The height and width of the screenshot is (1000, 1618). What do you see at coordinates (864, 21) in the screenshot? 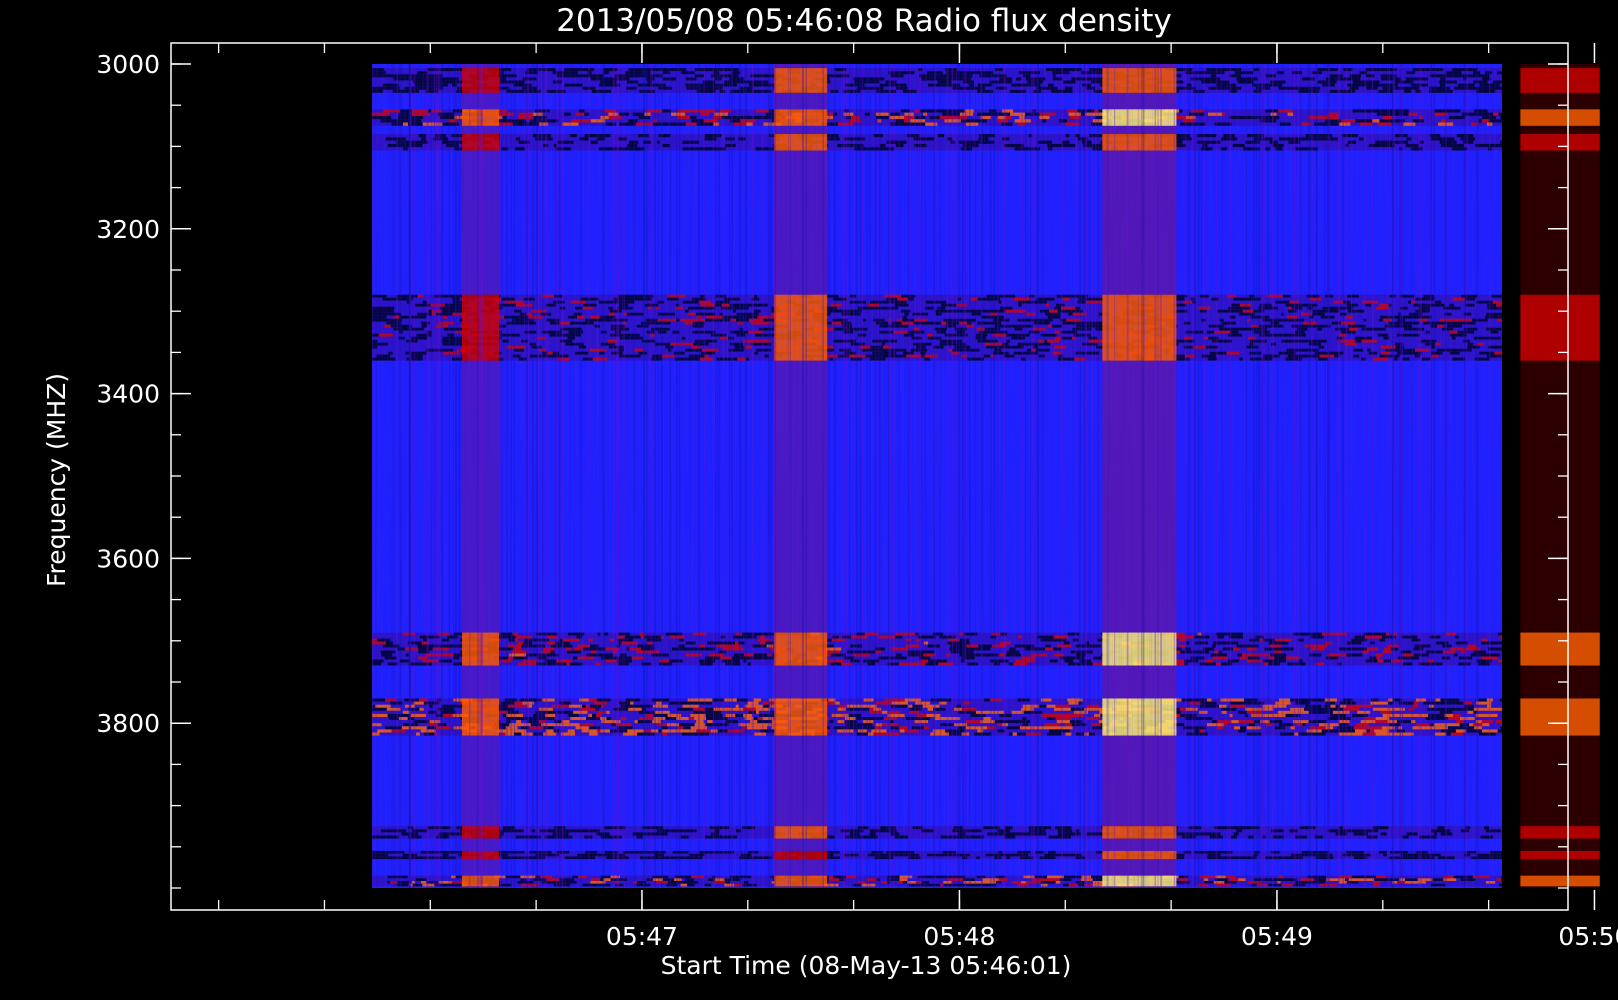
I see `chart-title: 2013/05/08 05:46:08 Radio flux density` at bounding box center [864, 21].